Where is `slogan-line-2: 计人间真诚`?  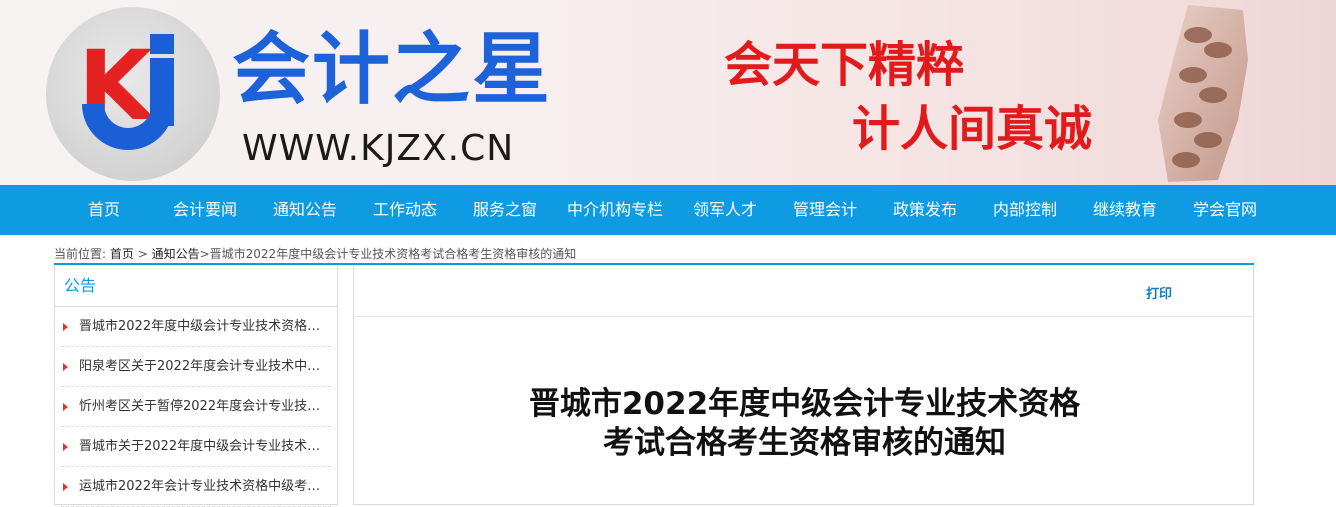 slogan-line-2: 计人间真诚 is located at coordinates (972, 129).